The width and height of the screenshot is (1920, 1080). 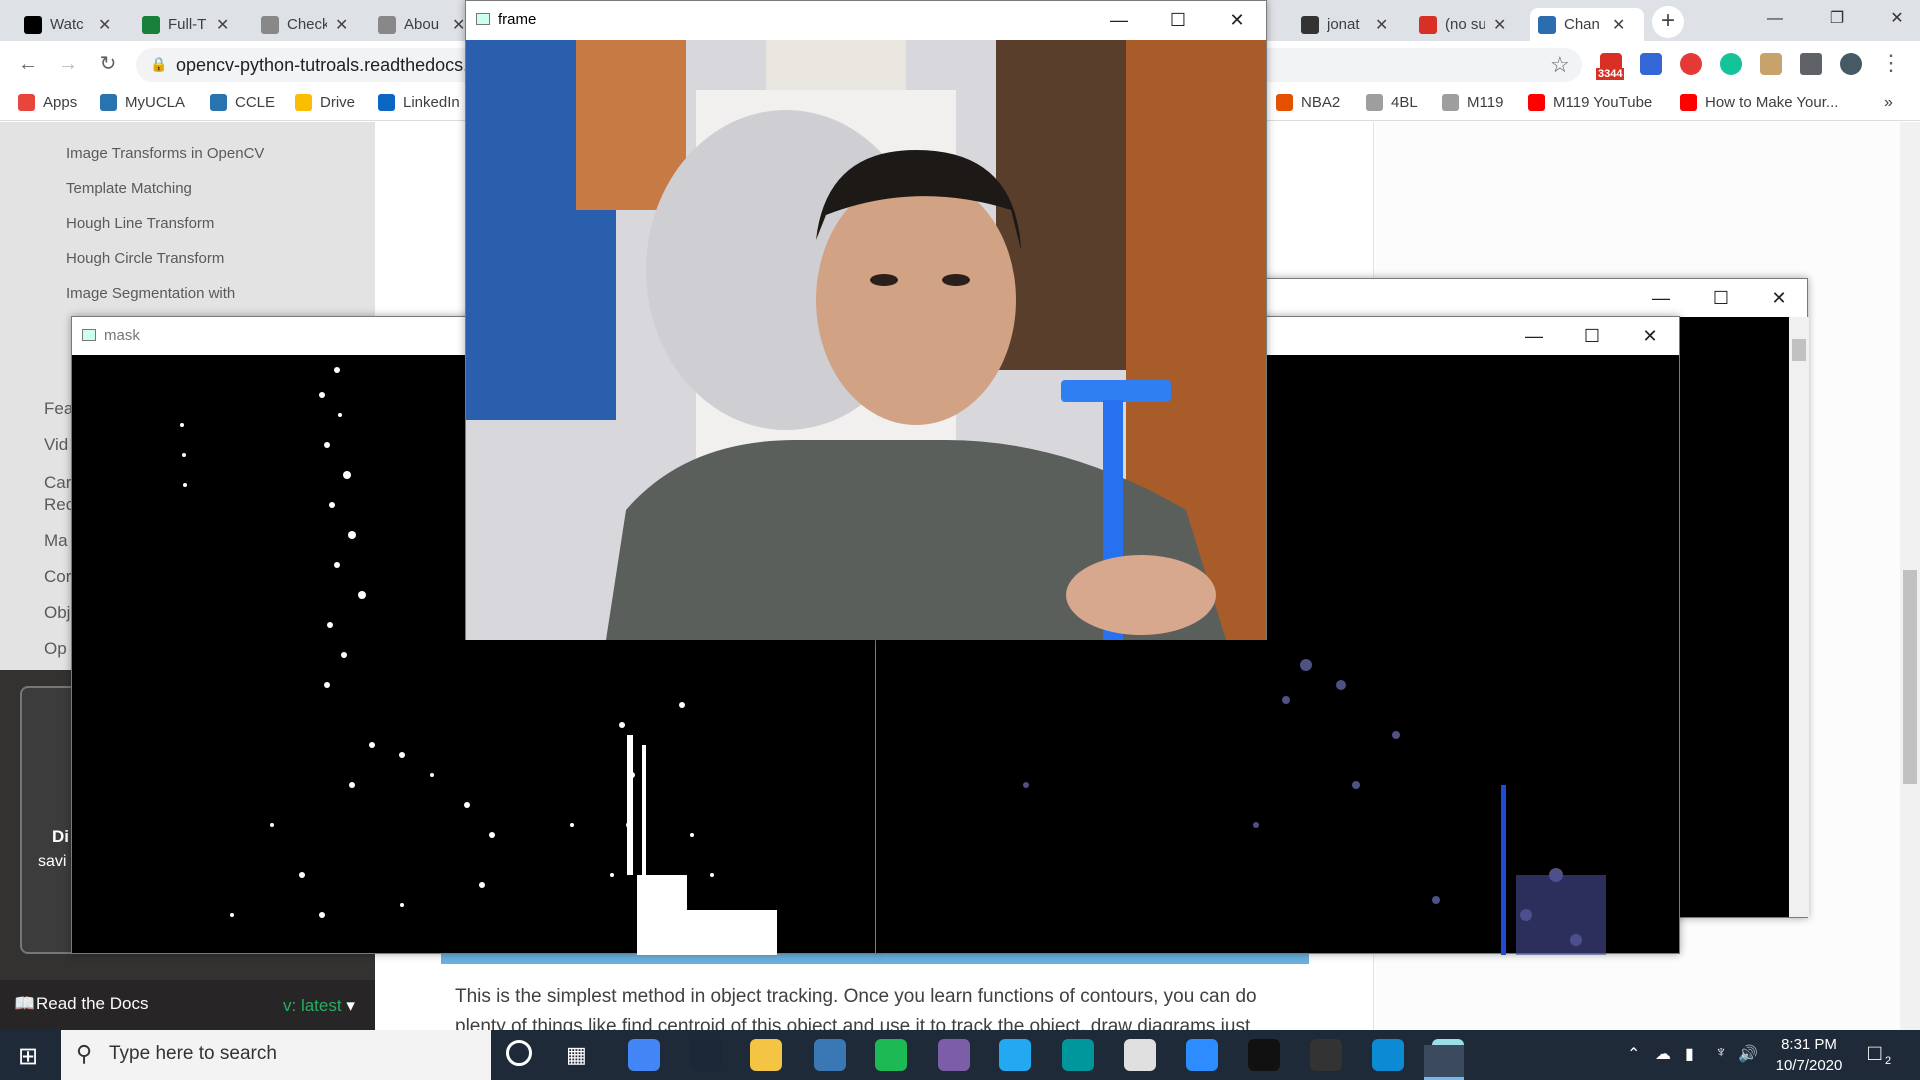 I want to click on arduino-icon, so click(x=1078, y=1055).